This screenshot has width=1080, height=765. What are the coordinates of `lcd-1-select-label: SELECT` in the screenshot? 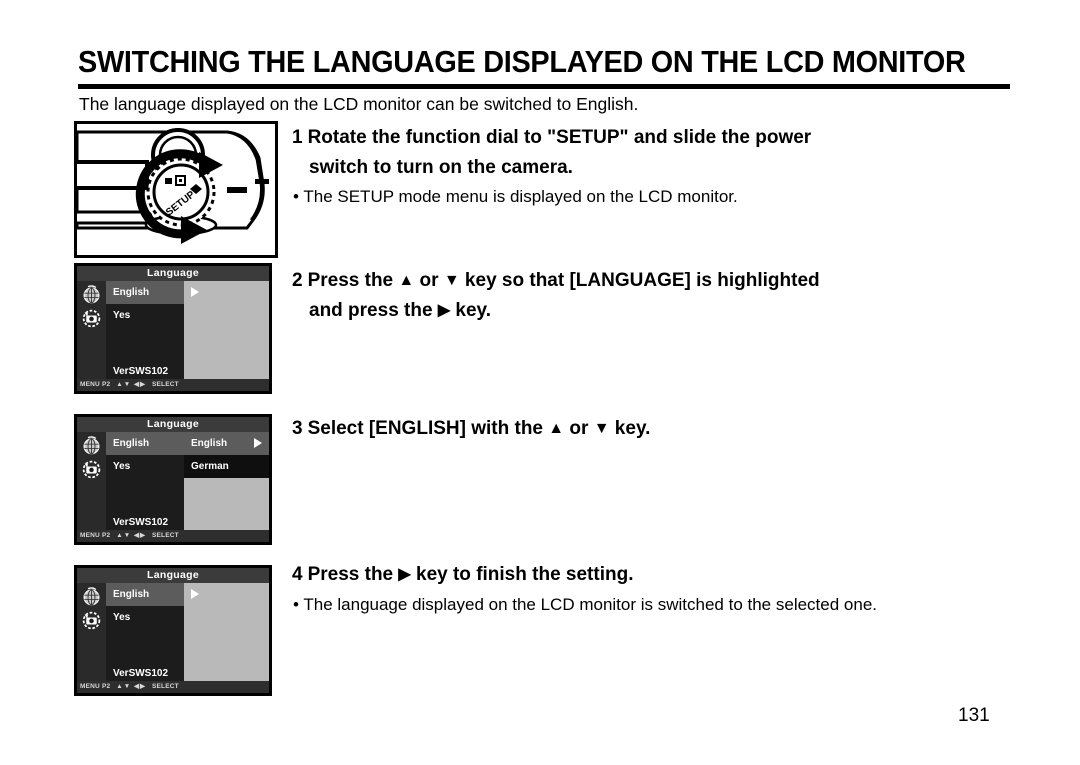 It's located at (165, 384).